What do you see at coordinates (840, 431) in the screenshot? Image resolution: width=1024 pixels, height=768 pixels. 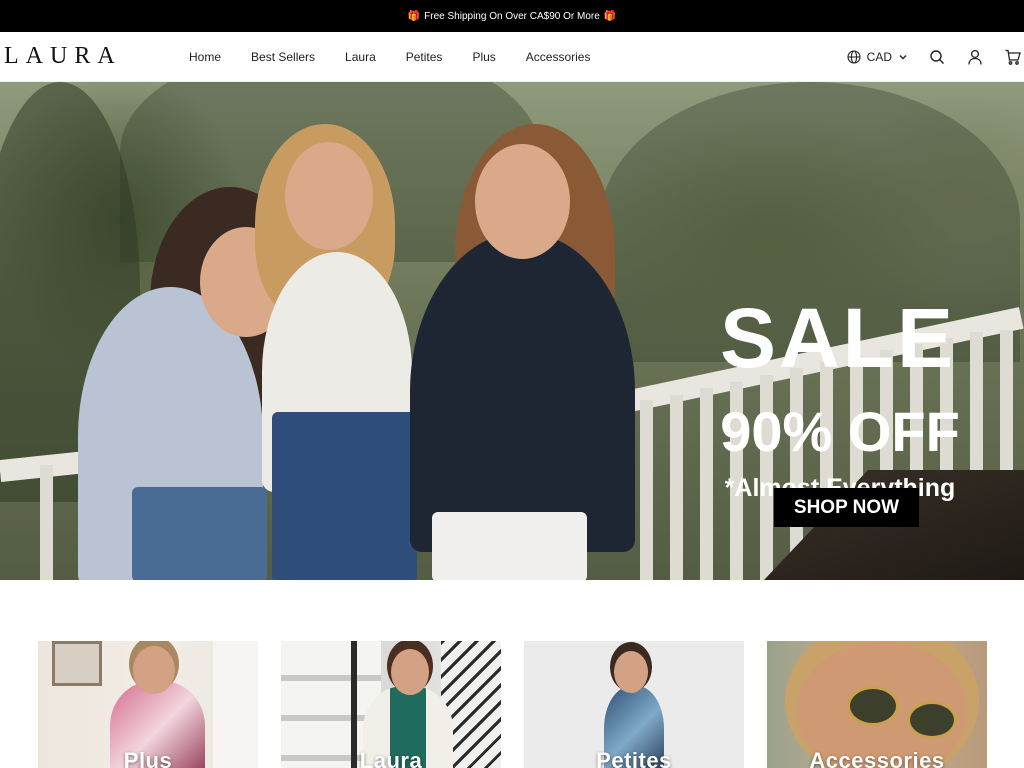 I see `sale-offer: 90% OFF` at bounding box center [840, 431].